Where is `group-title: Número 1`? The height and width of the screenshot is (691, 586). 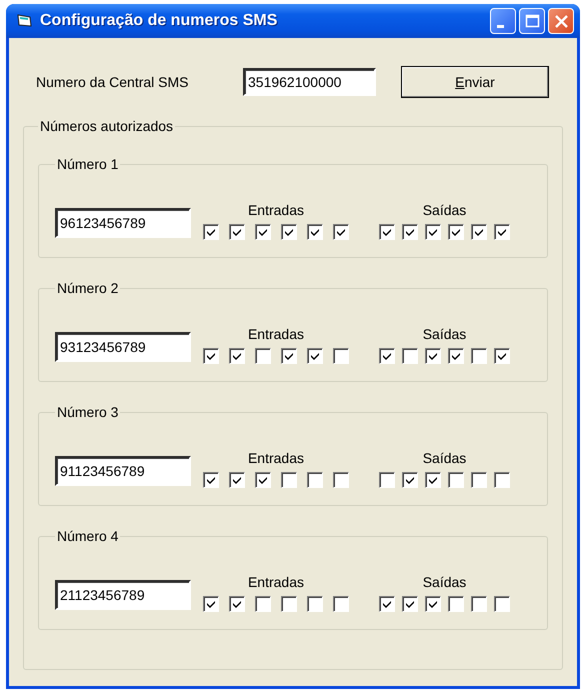 group-title: Número 1 is located at coordinates (88, 164).